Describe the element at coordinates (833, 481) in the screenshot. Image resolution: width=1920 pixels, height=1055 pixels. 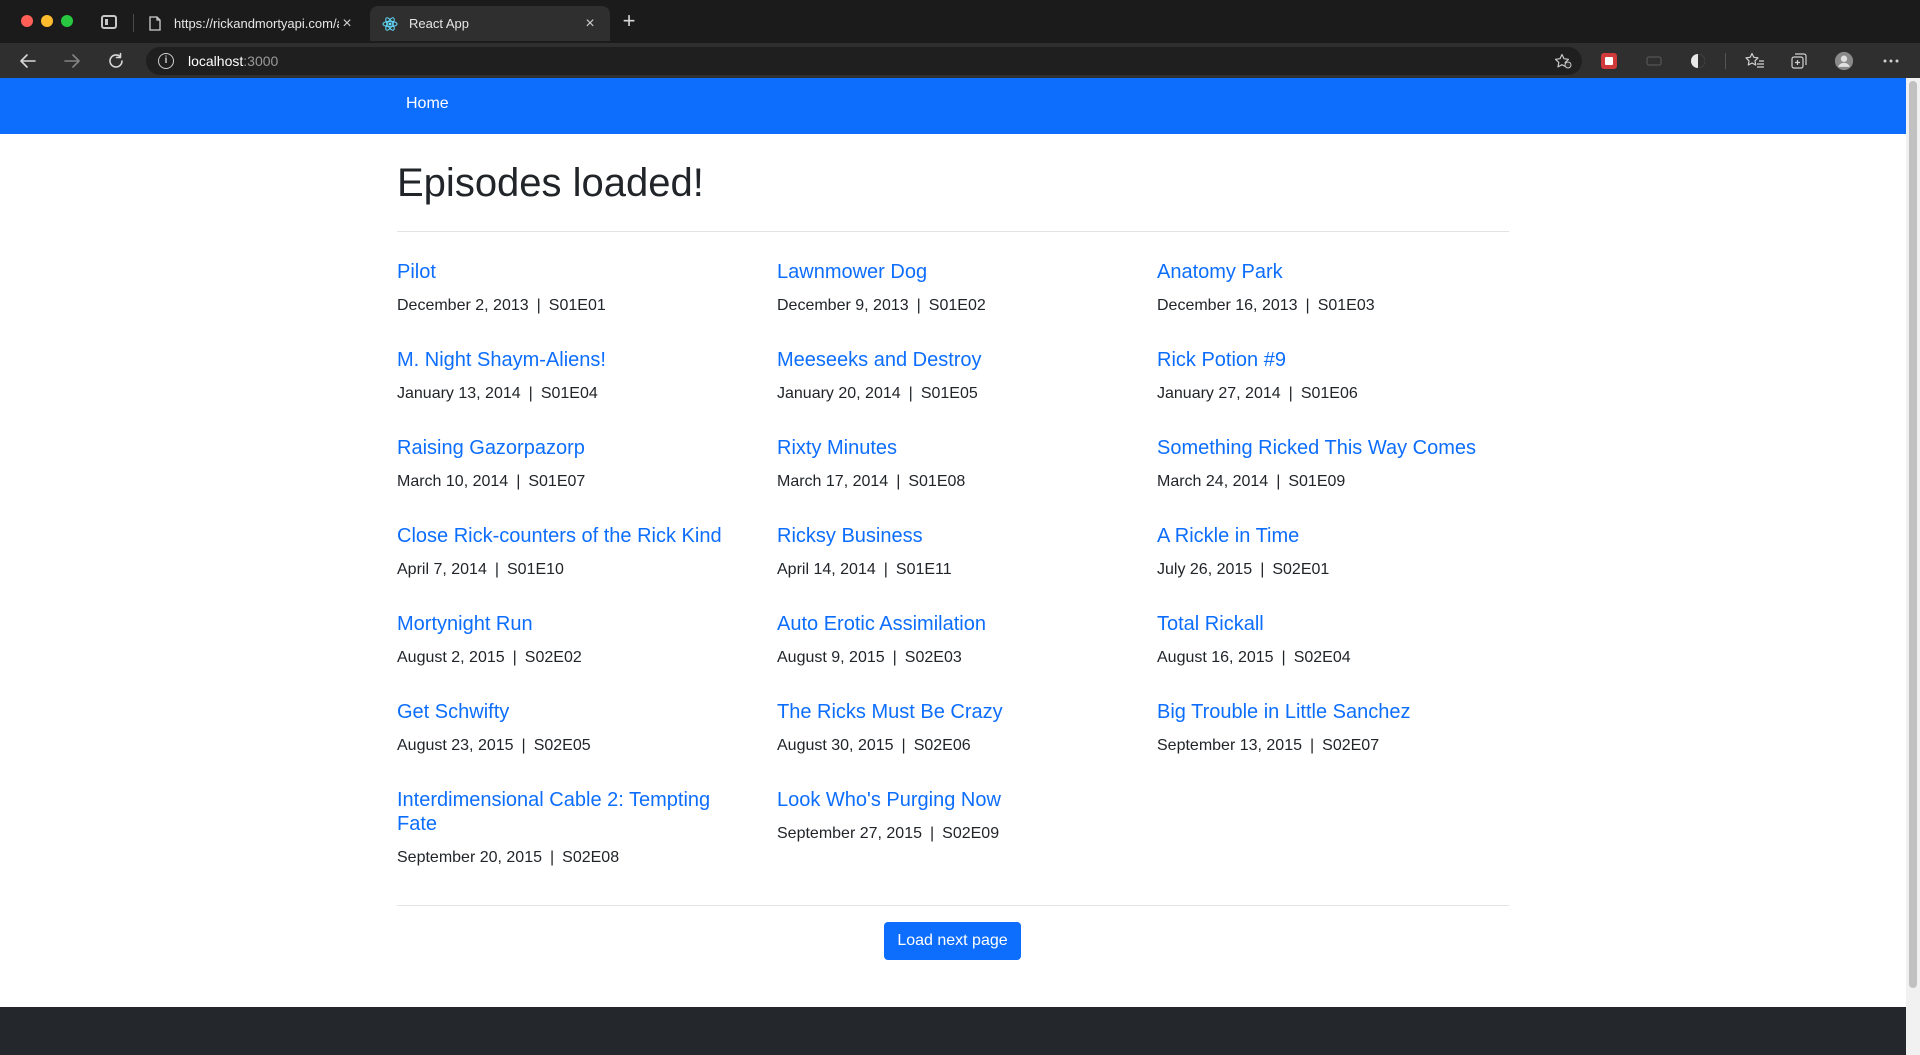
I see `episode-air-date: March 17, 2014` at that location.